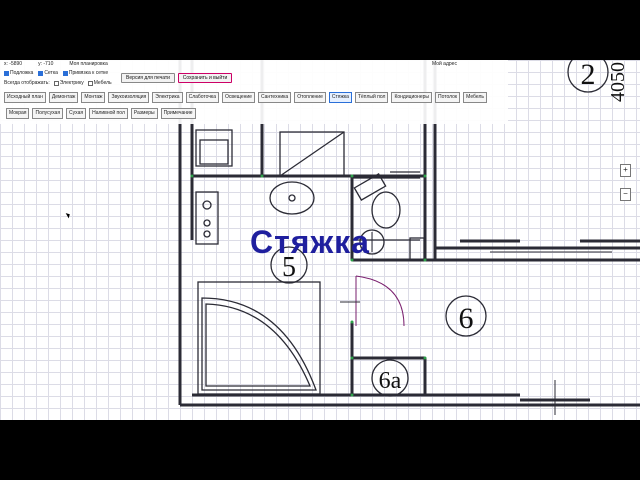 Image resolution: width=640 pixels, height=480 pixels. Describe the element at coordinates (340, 97) in the screenshot. I see `tab-screed: Стяжка` at that location.